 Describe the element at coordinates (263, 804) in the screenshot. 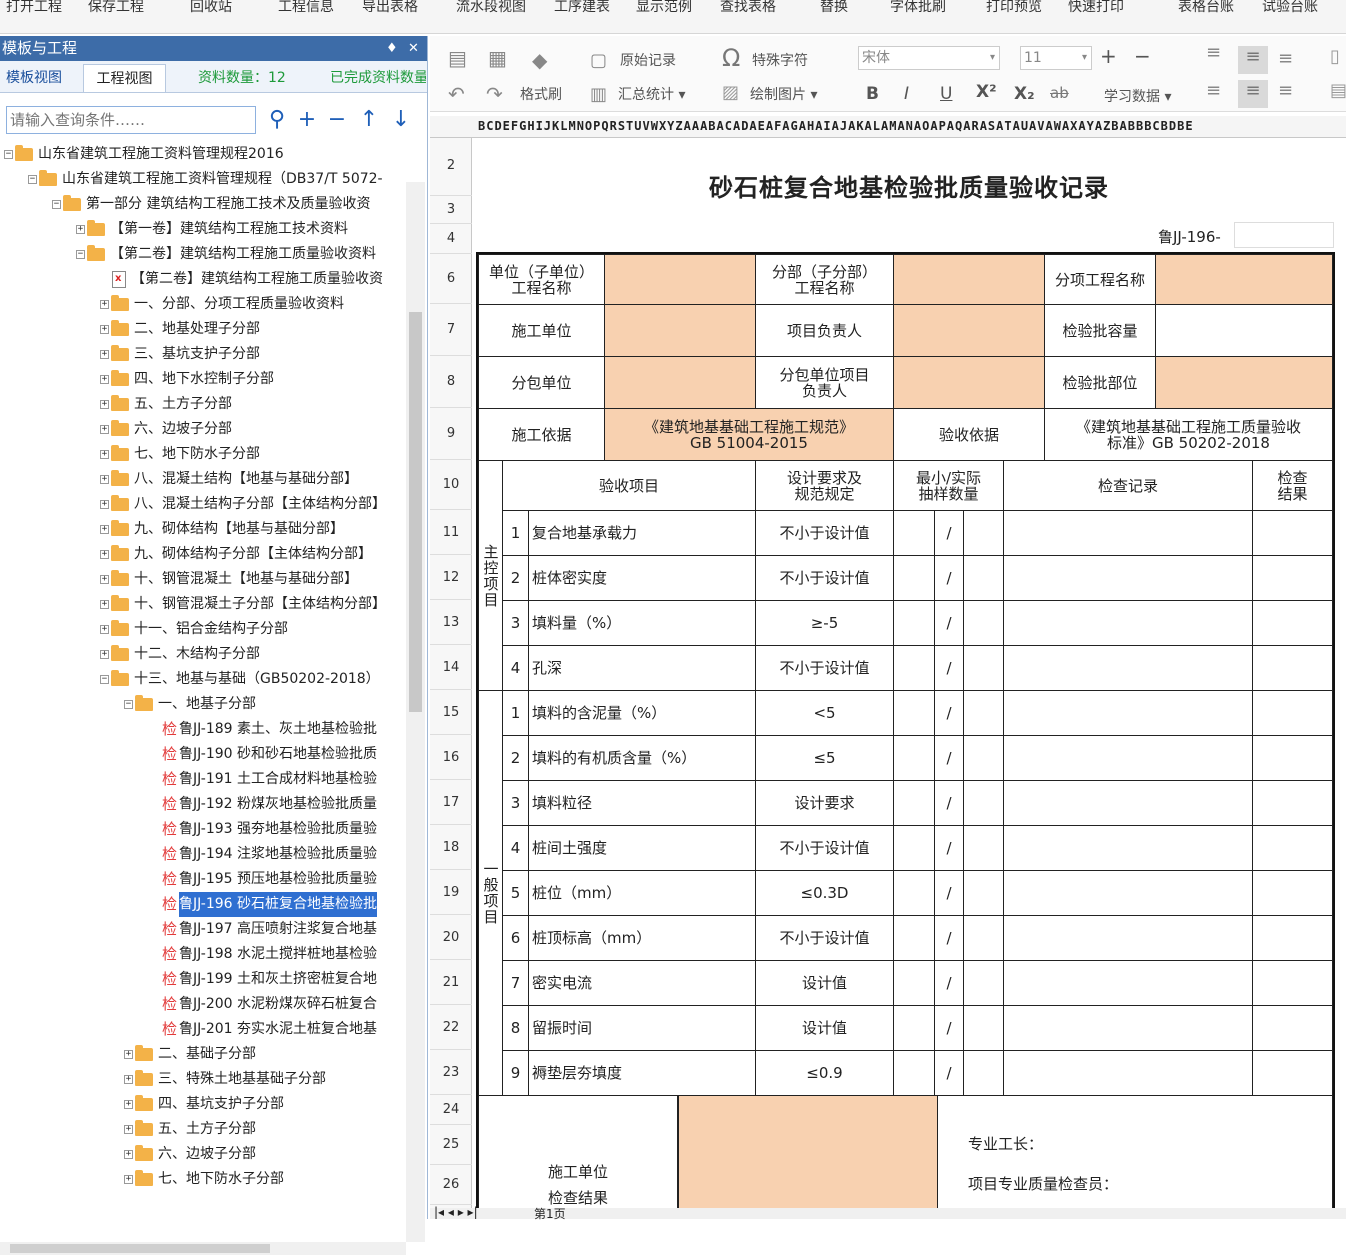

I see `tree-item: 检鲁JJ-192 粉煤灰地基检验批质量` at that location.